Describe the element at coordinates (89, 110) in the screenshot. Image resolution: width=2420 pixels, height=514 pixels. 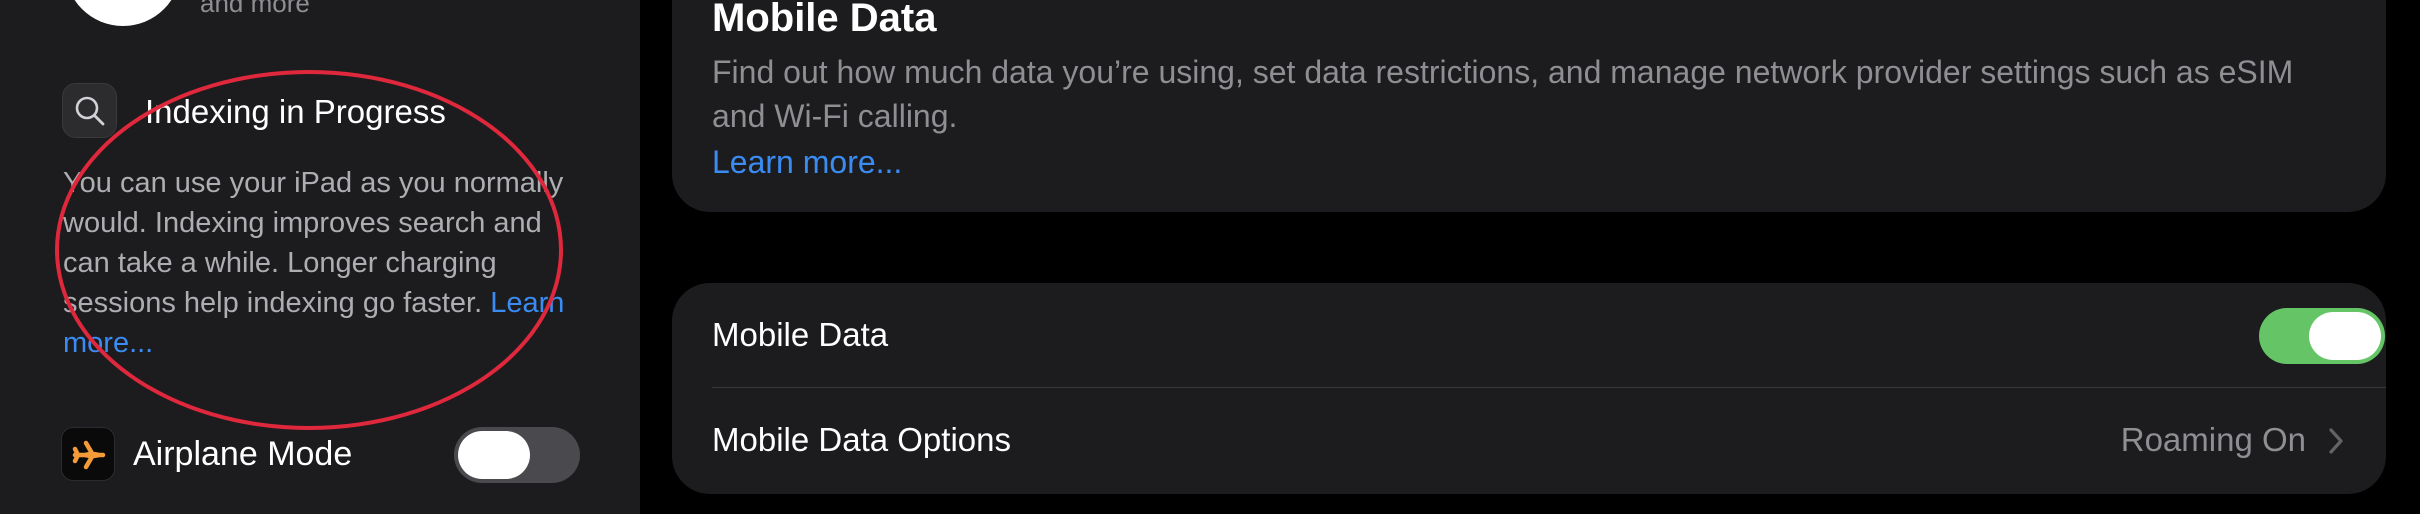
I see `search-icon` at that location.